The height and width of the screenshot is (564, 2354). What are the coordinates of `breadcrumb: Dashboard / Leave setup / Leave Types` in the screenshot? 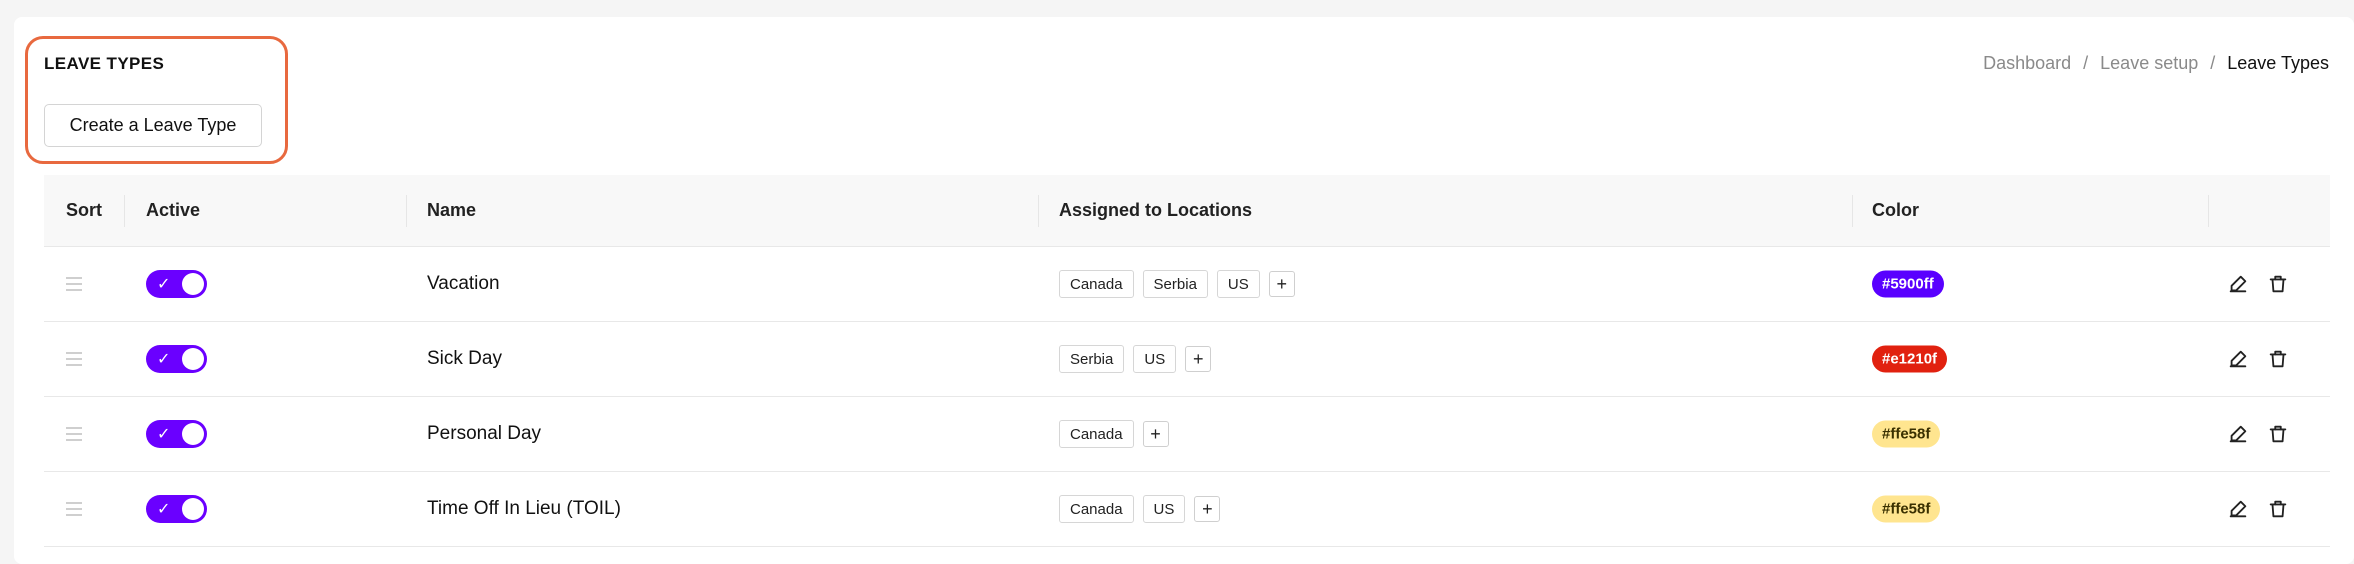 It's located at (2156, 63).